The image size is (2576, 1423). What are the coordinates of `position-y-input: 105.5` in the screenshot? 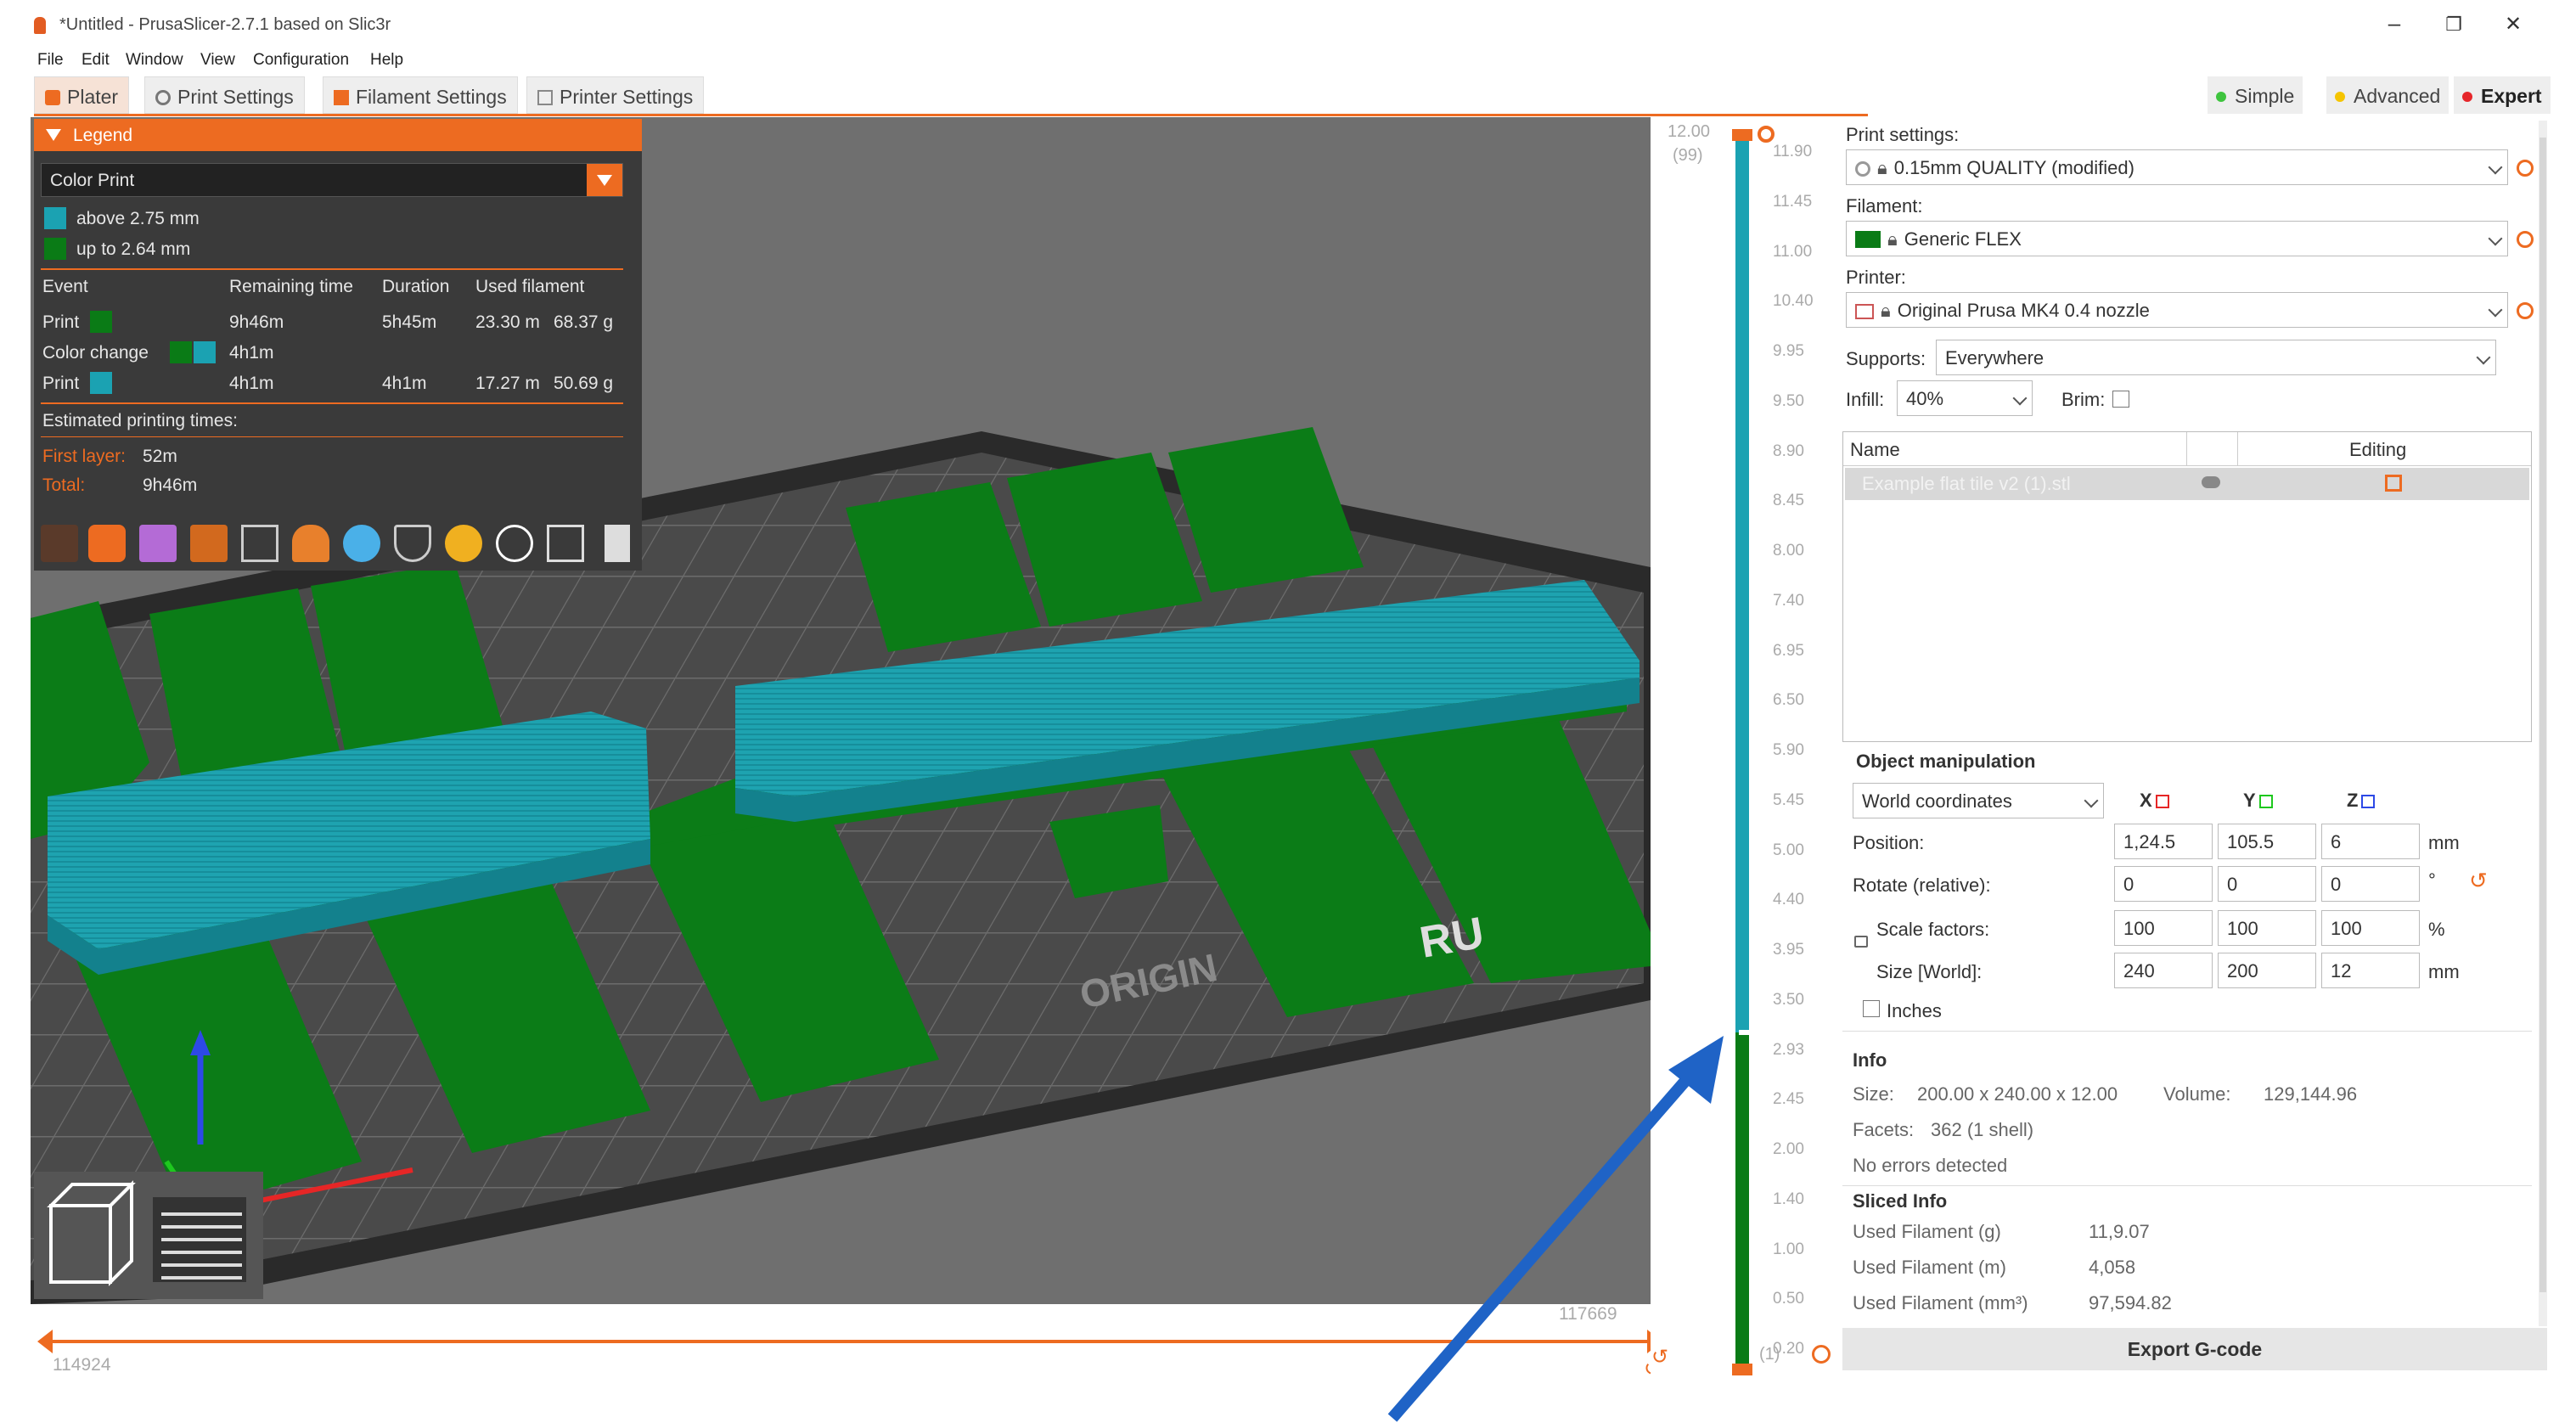 It's located at (2267, 841).